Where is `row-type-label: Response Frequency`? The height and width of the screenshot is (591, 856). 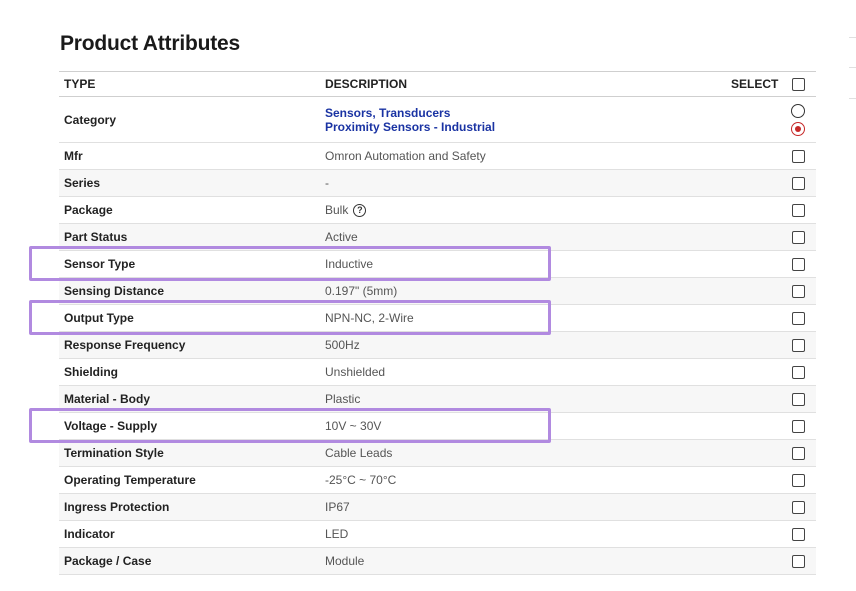 row-type-label: Response Frequency is located at coordinates (125, 345).